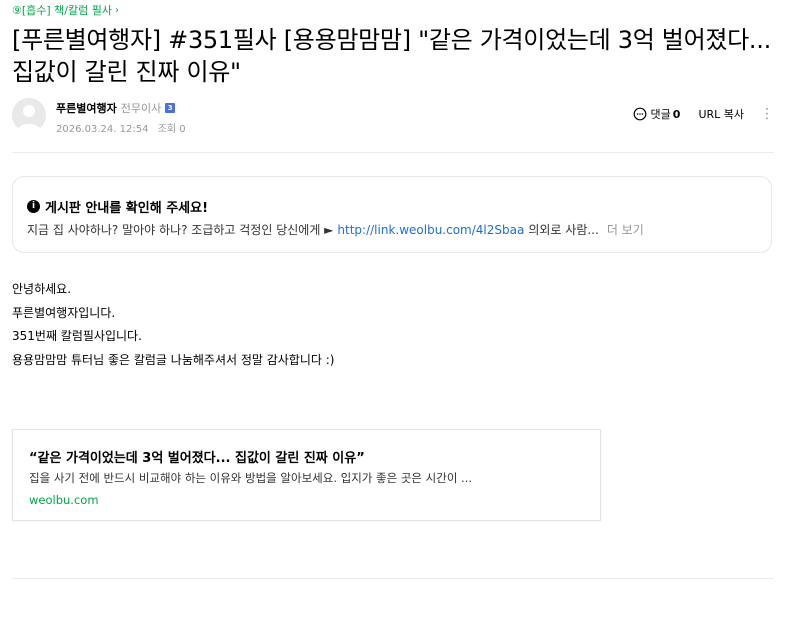 The height and width of the screenshot is (638, 786). I want to click on info-icon: i, so click(33, 206).